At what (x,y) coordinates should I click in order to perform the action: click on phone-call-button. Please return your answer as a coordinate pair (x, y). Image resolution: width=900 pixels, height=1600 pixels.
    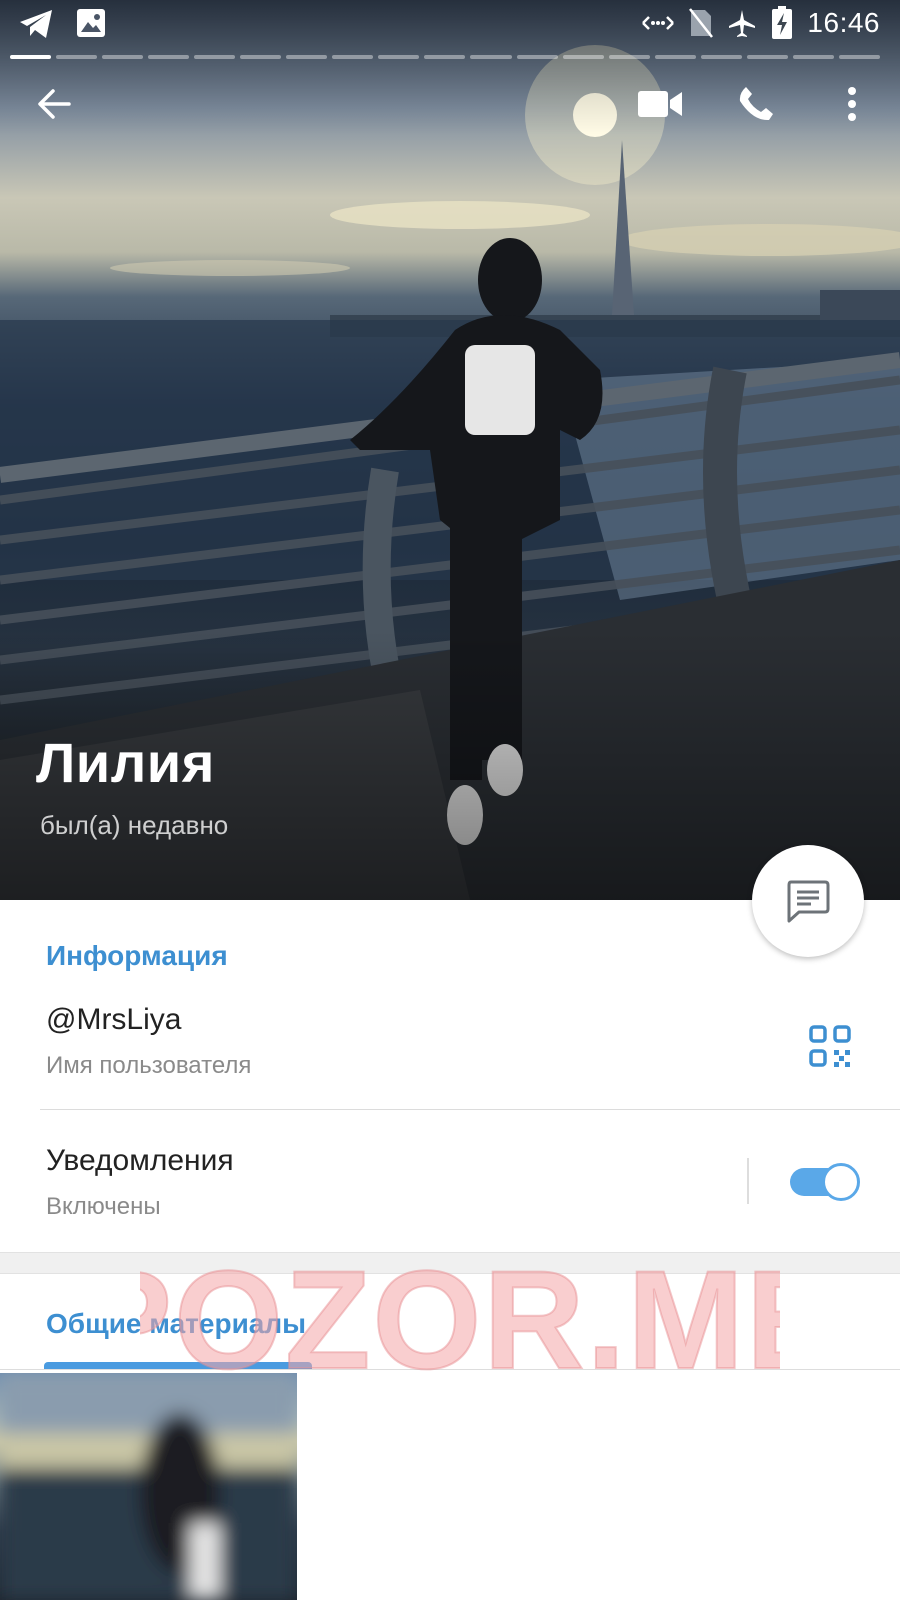
    Looking at the image, I should click on (756, 104).